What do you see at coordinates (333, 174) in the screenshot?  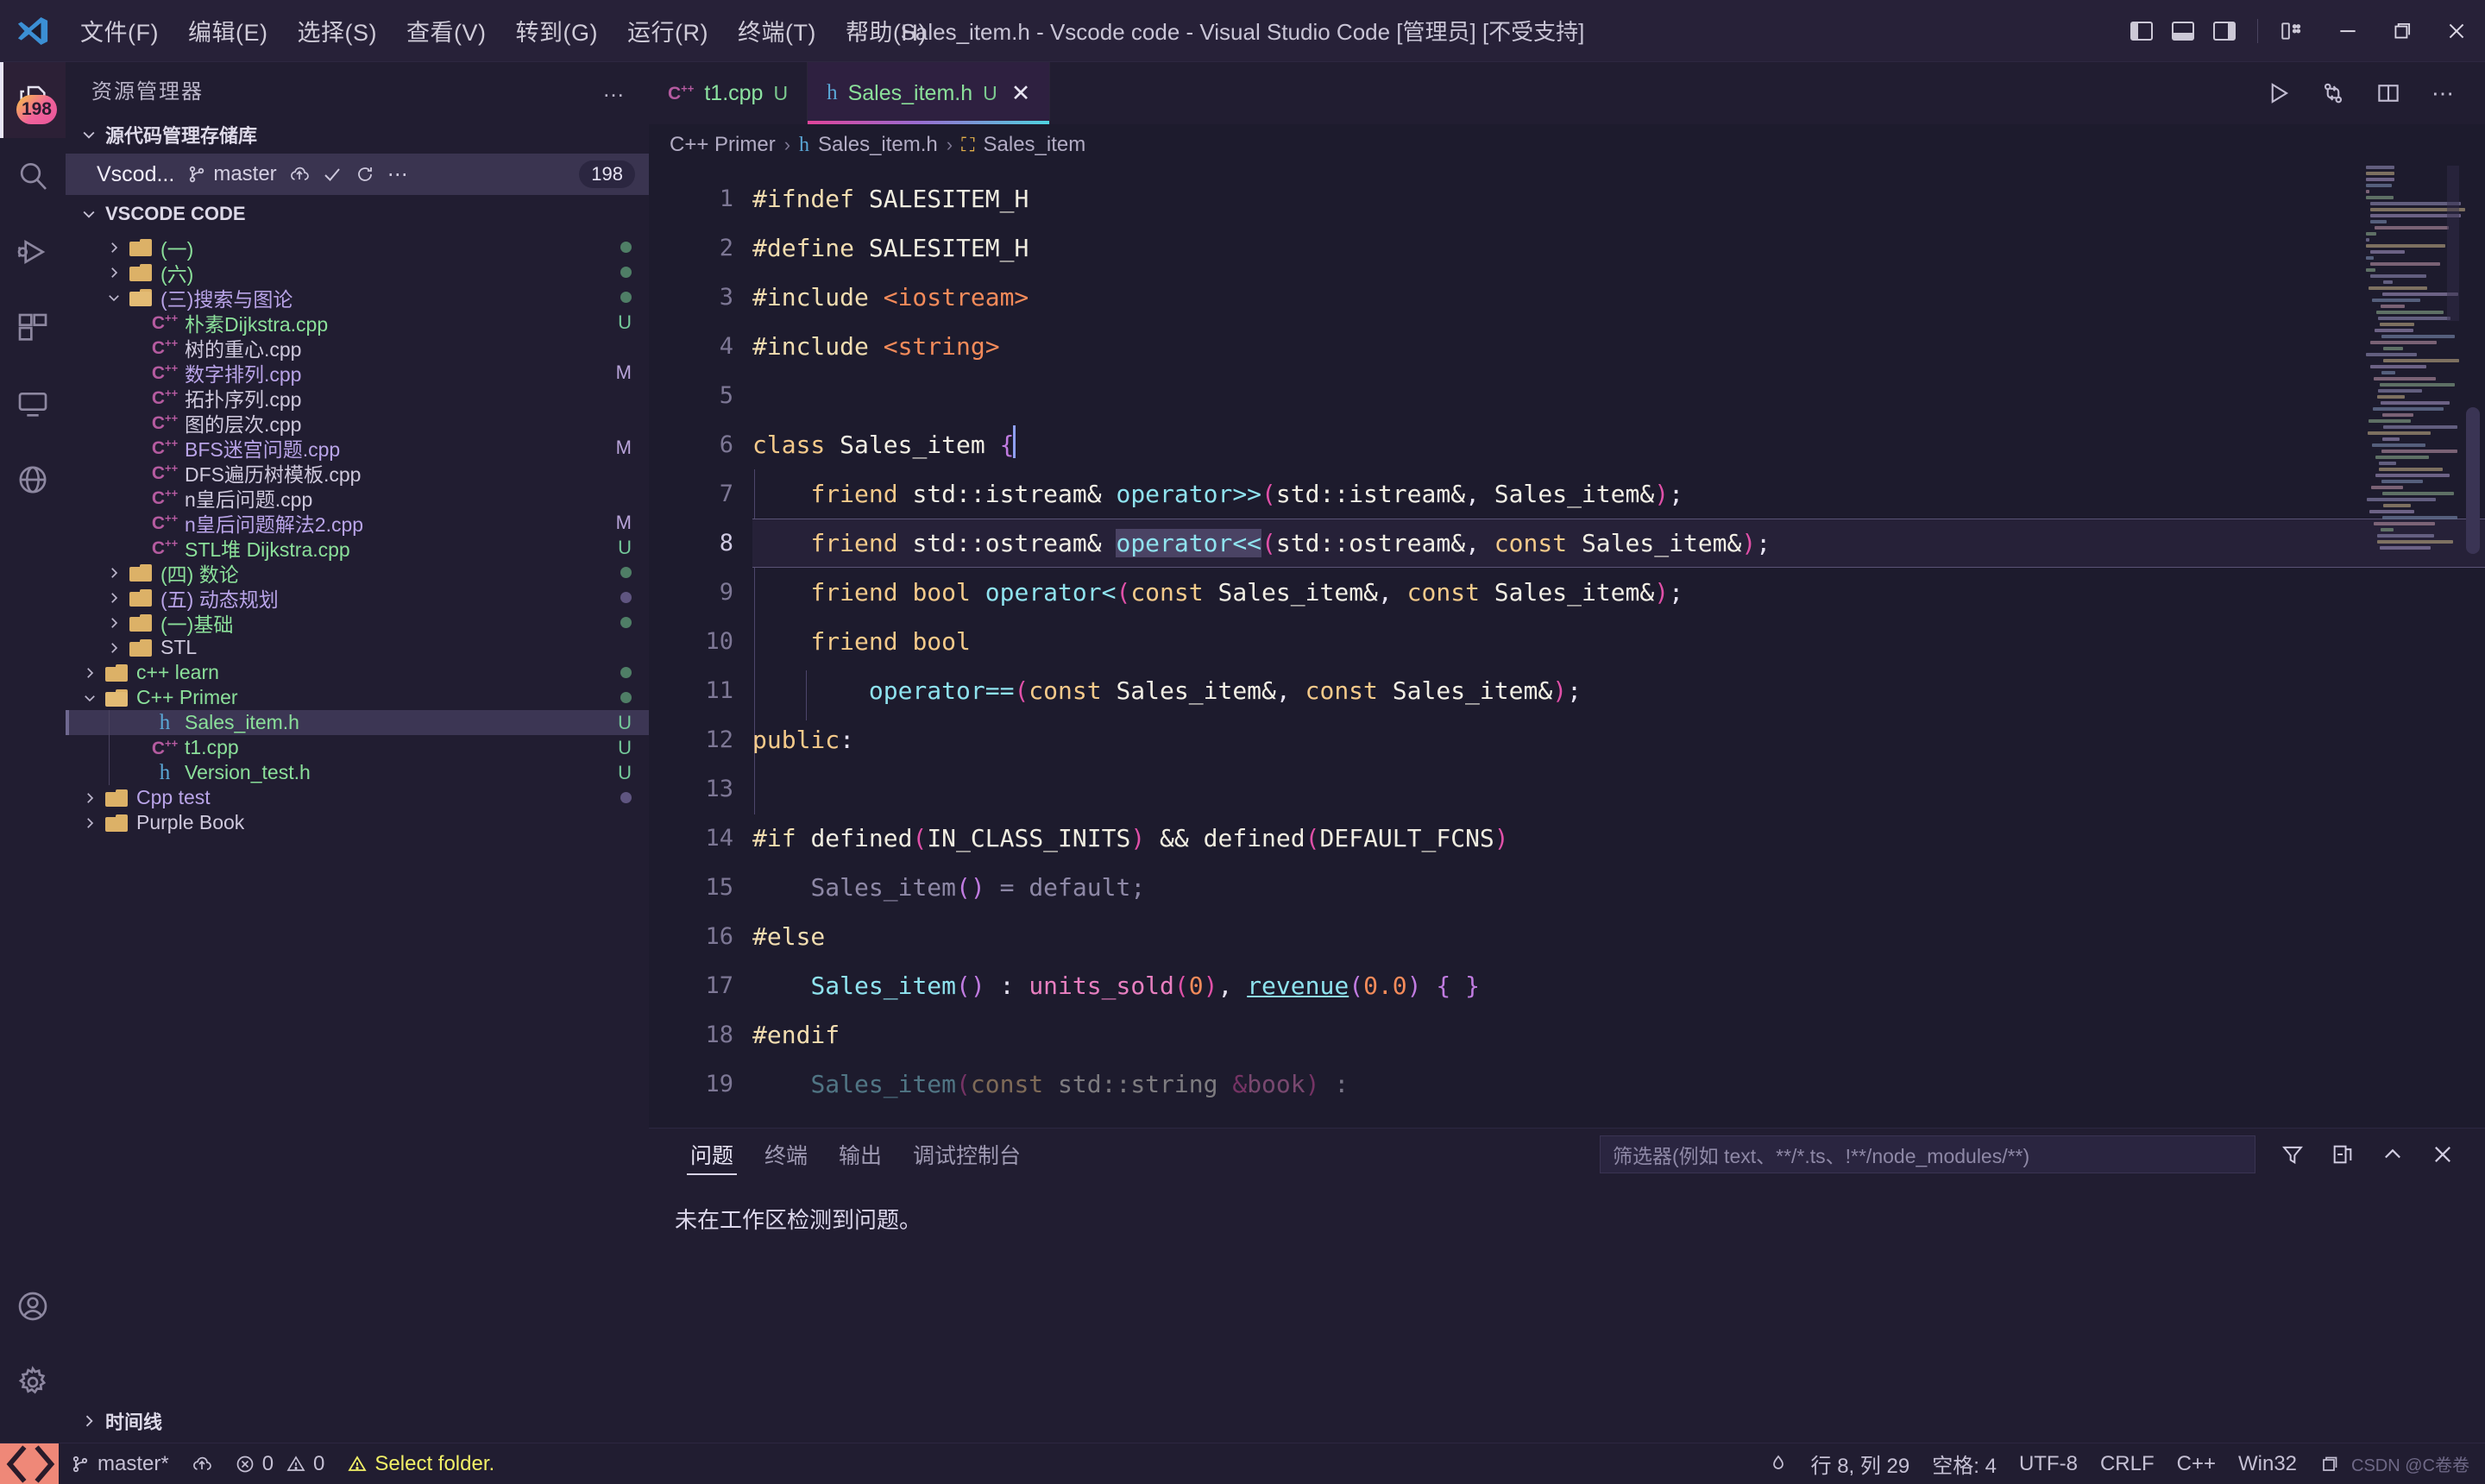 I see `check-icon` at bounding box center [333, 174].